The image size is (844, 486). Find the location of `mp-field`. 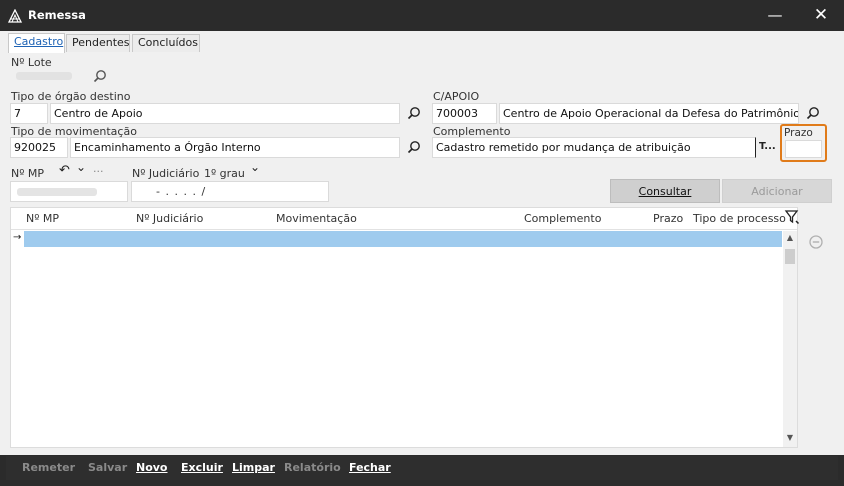

mp-field is located at coordinates (69, 191).